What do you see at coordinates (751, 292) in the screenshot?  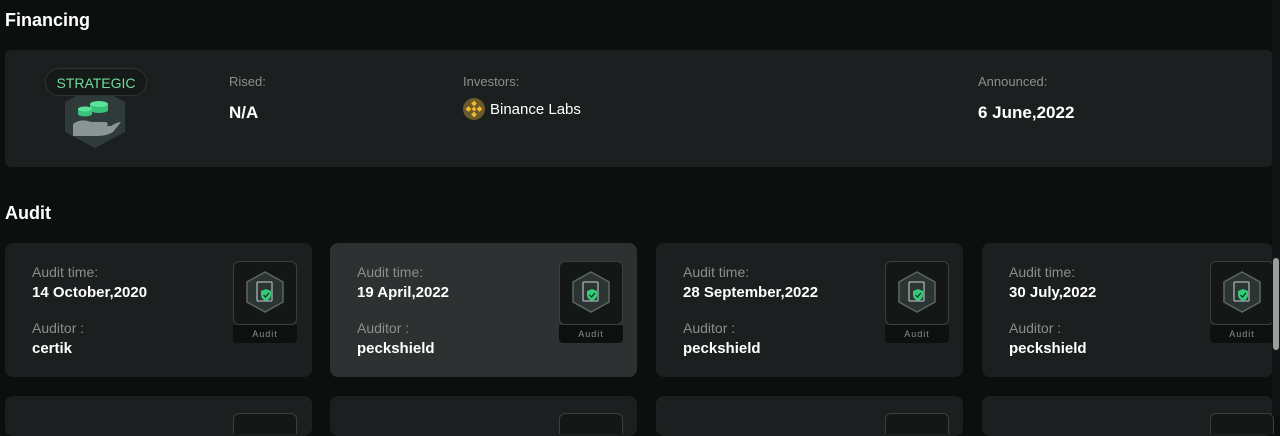 I see `audit-time-value: 28 September,2022` at bounding box center [751, 292].